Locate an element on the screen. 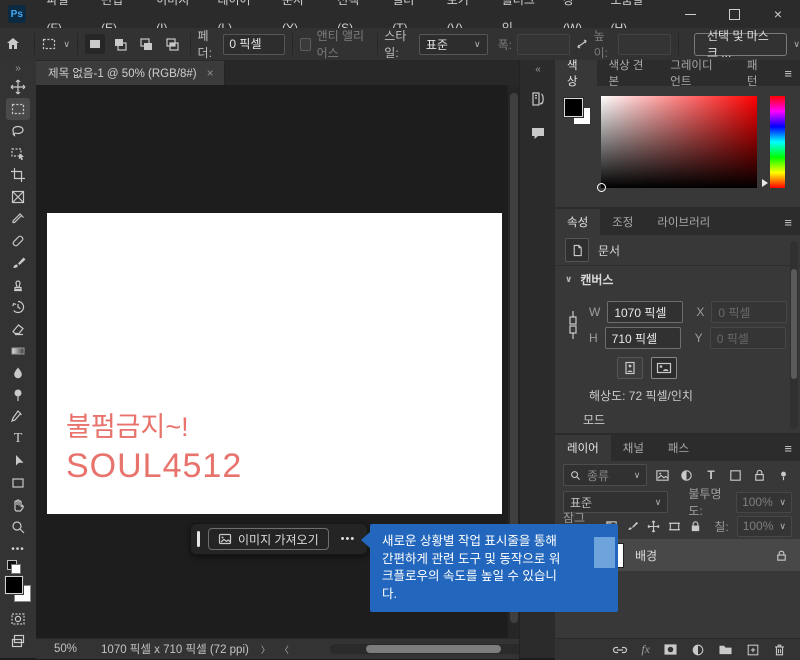  history-brush-tool is located at coordinates (18, 307).